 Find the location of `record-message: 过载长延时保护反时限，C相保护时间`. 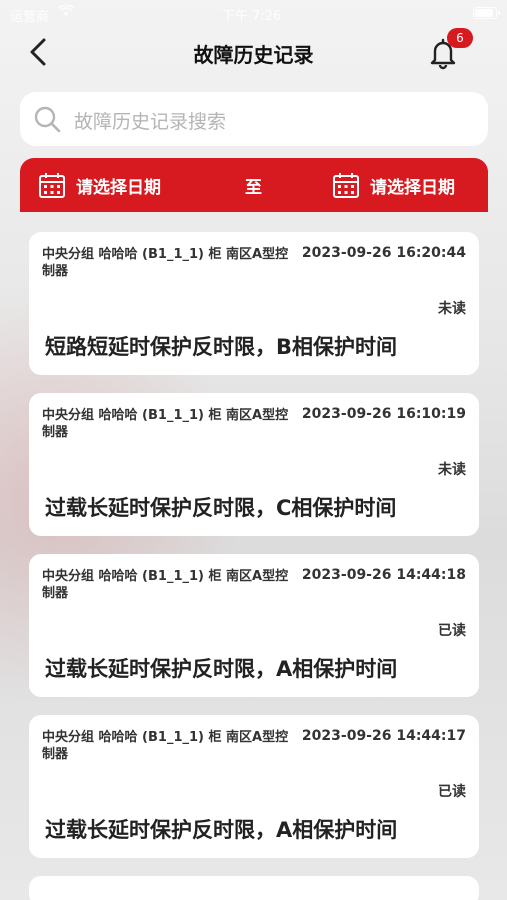

record-message: 过载长延时保护反时限，C相保护时间 is located at coordinates (221, 508).